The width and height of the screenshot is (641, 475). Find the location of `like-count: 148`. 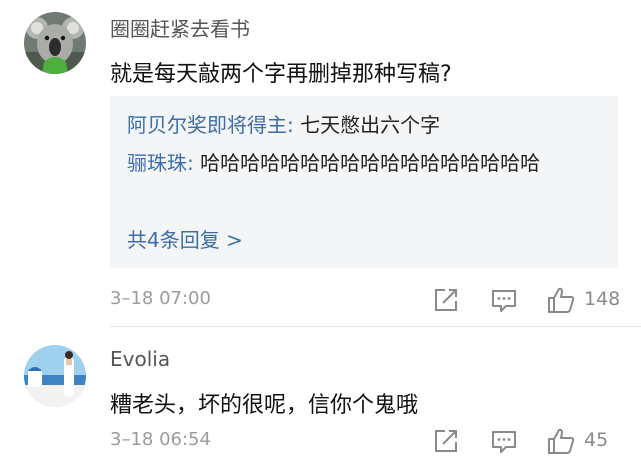

like-count: 148 is located at coordinates (602, 299).